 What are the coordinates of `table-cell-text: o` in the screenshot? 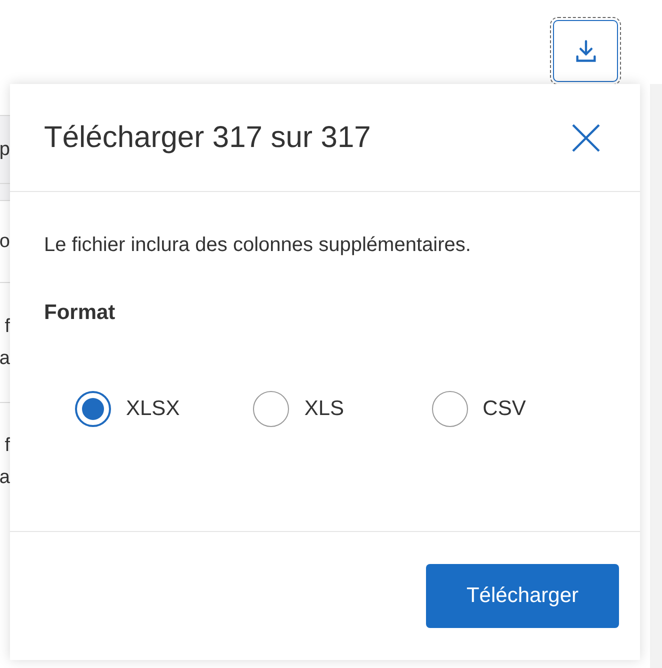 It's located at (5, 242).